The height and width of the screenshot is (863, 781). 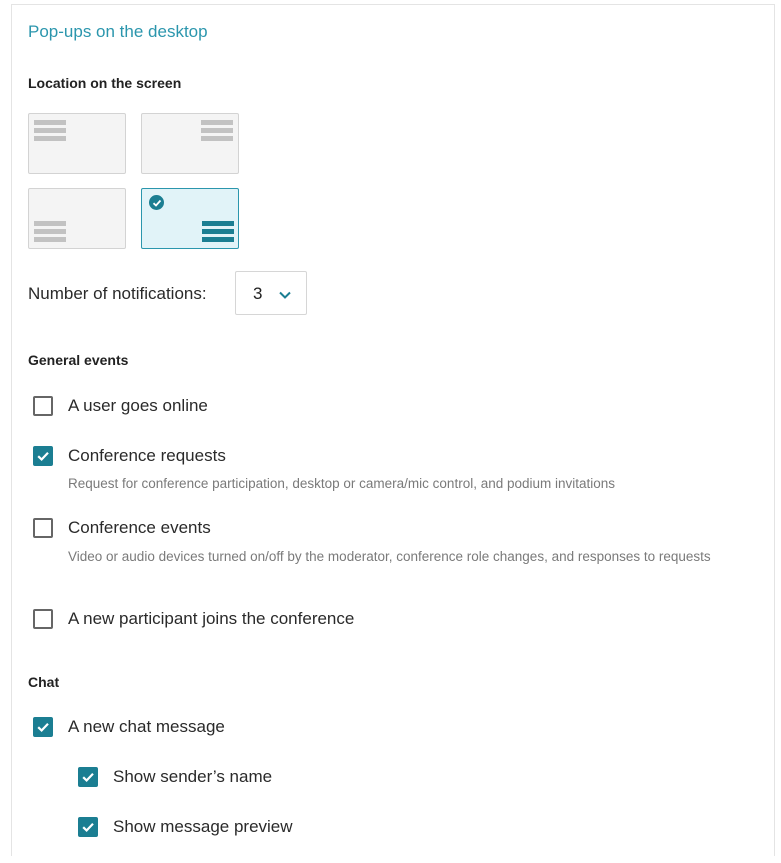 I want to click on conference-requests-label: Conference requests, so click(x=147, y=455).